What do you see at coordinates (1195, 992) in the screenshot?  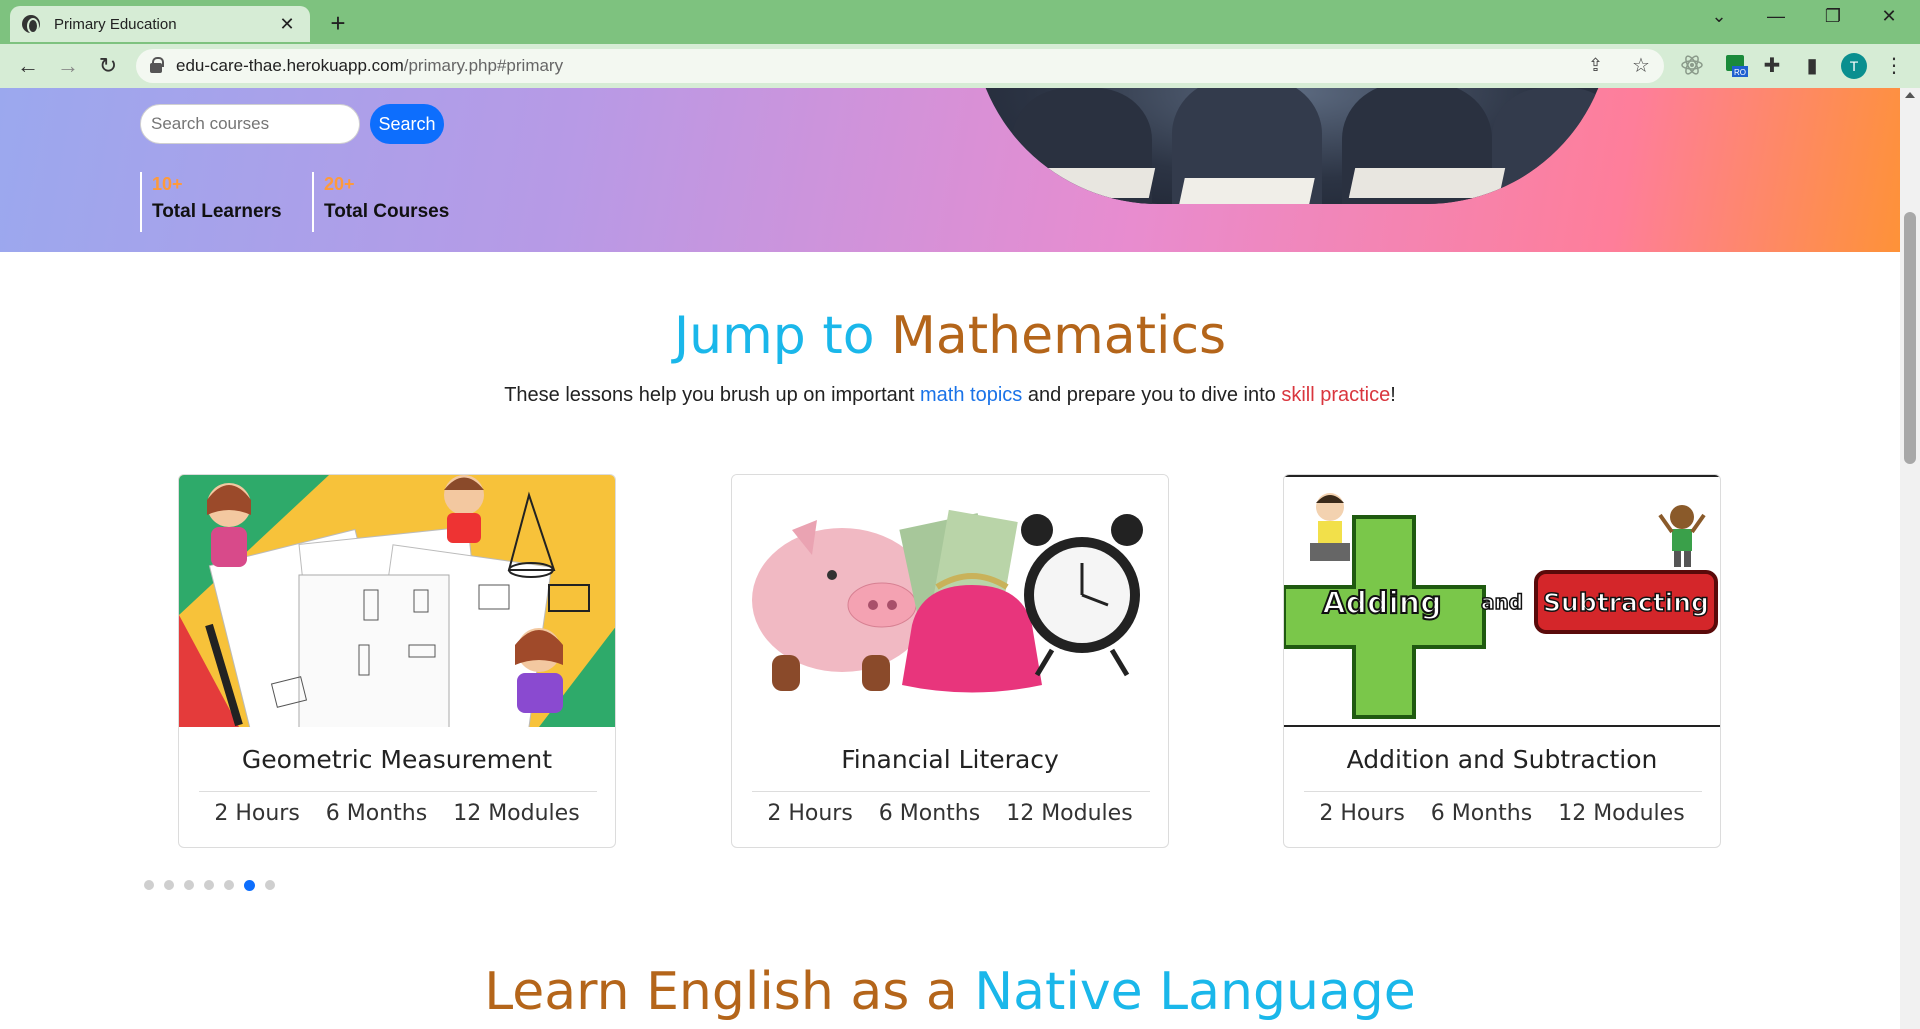 I see `title-part: Native Language` at bounding box center [1195, 992].